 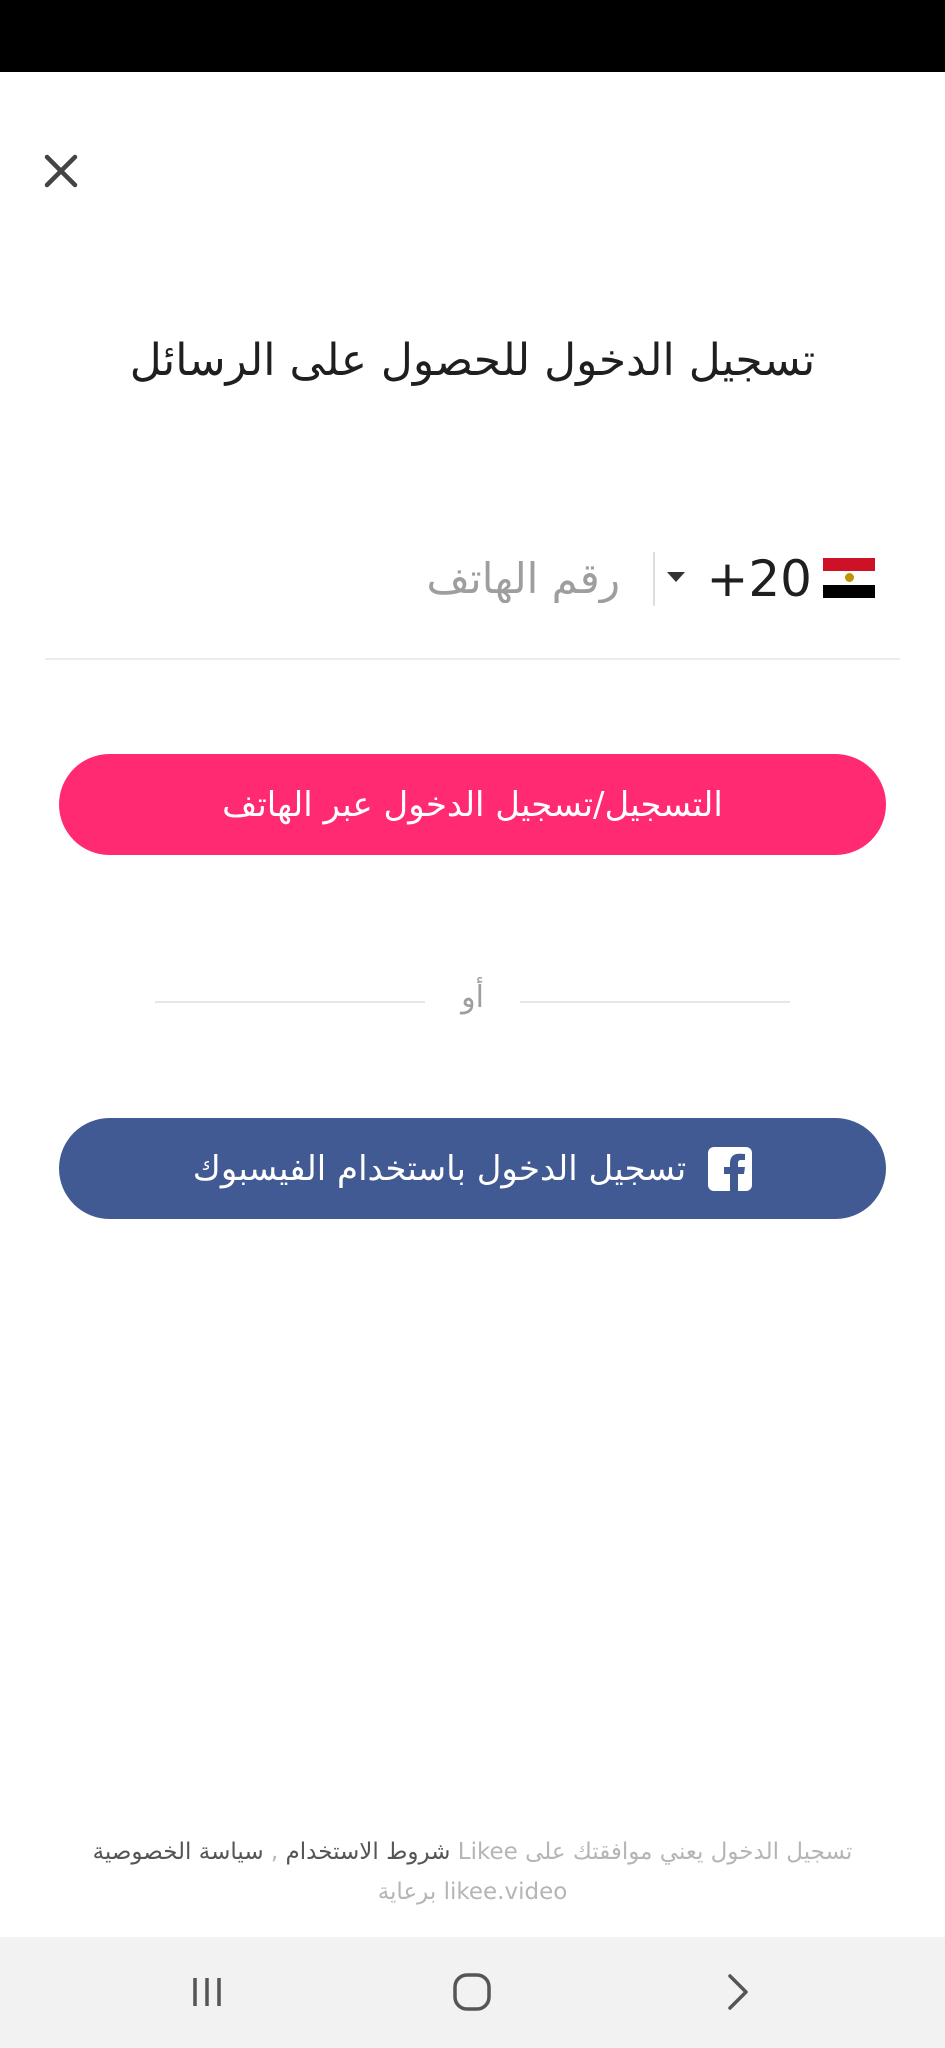 I want to click on back-button, so click(x=737, y=1992).